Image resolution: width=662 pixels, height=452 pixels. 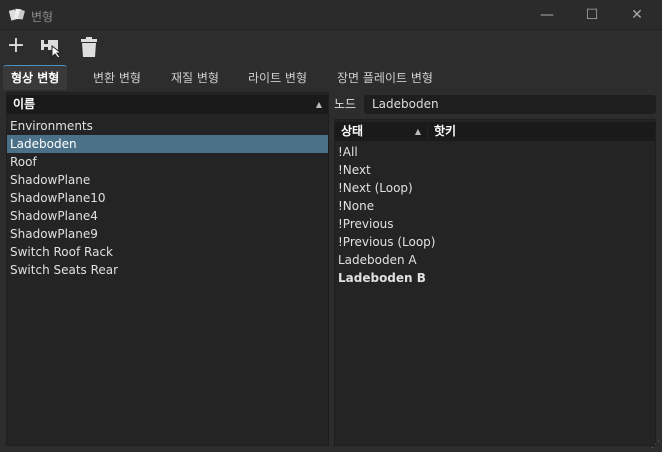 What do you see at coordinates (495, 170) in the screenshot?
I see `state-row: !Next` at bounding box center [495, 170].